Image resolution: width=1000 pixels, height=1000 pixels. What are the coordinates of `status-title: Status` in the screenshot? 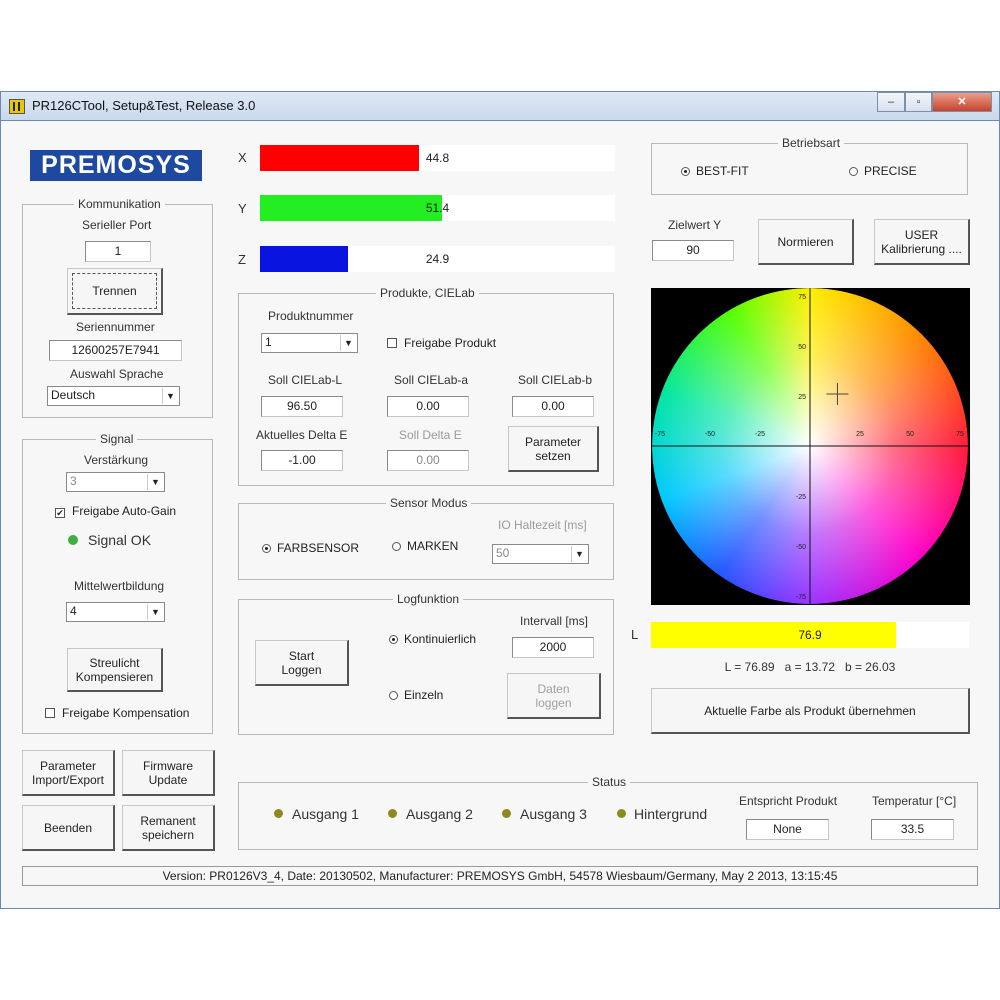 It's located at (609, 782).